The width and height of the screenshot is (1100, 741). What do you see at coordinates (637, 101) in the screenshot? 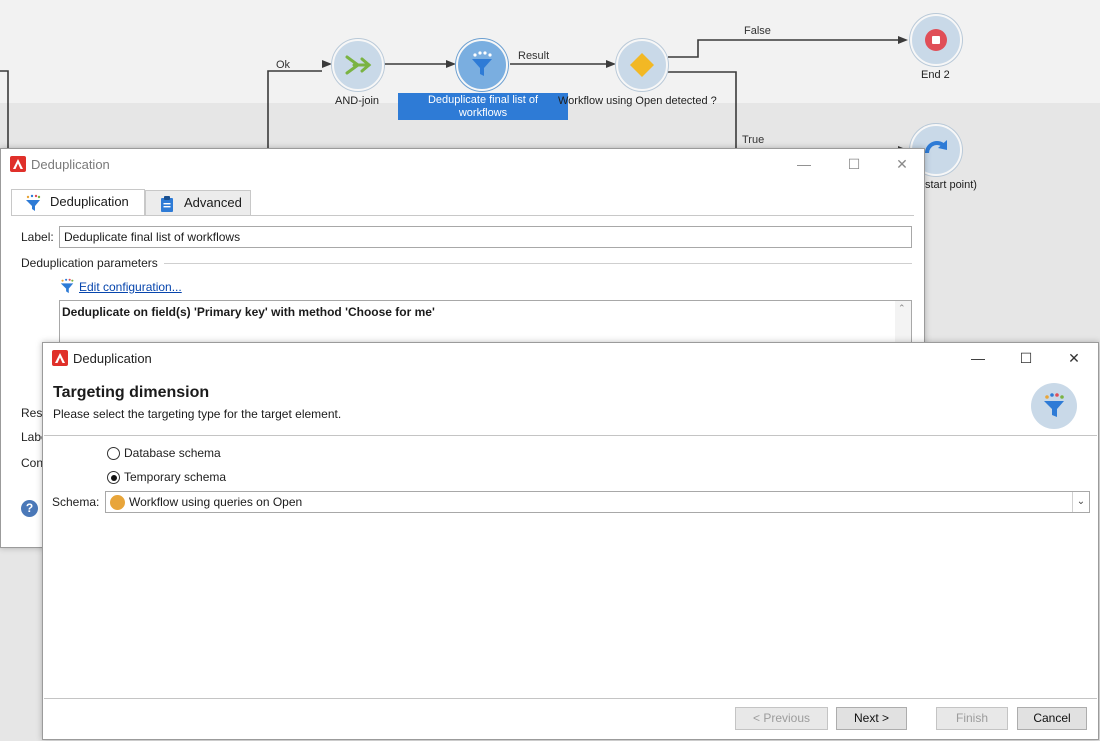
I see `test-caption: Workflow using Open detected ?` at bounding box center [637, 101].